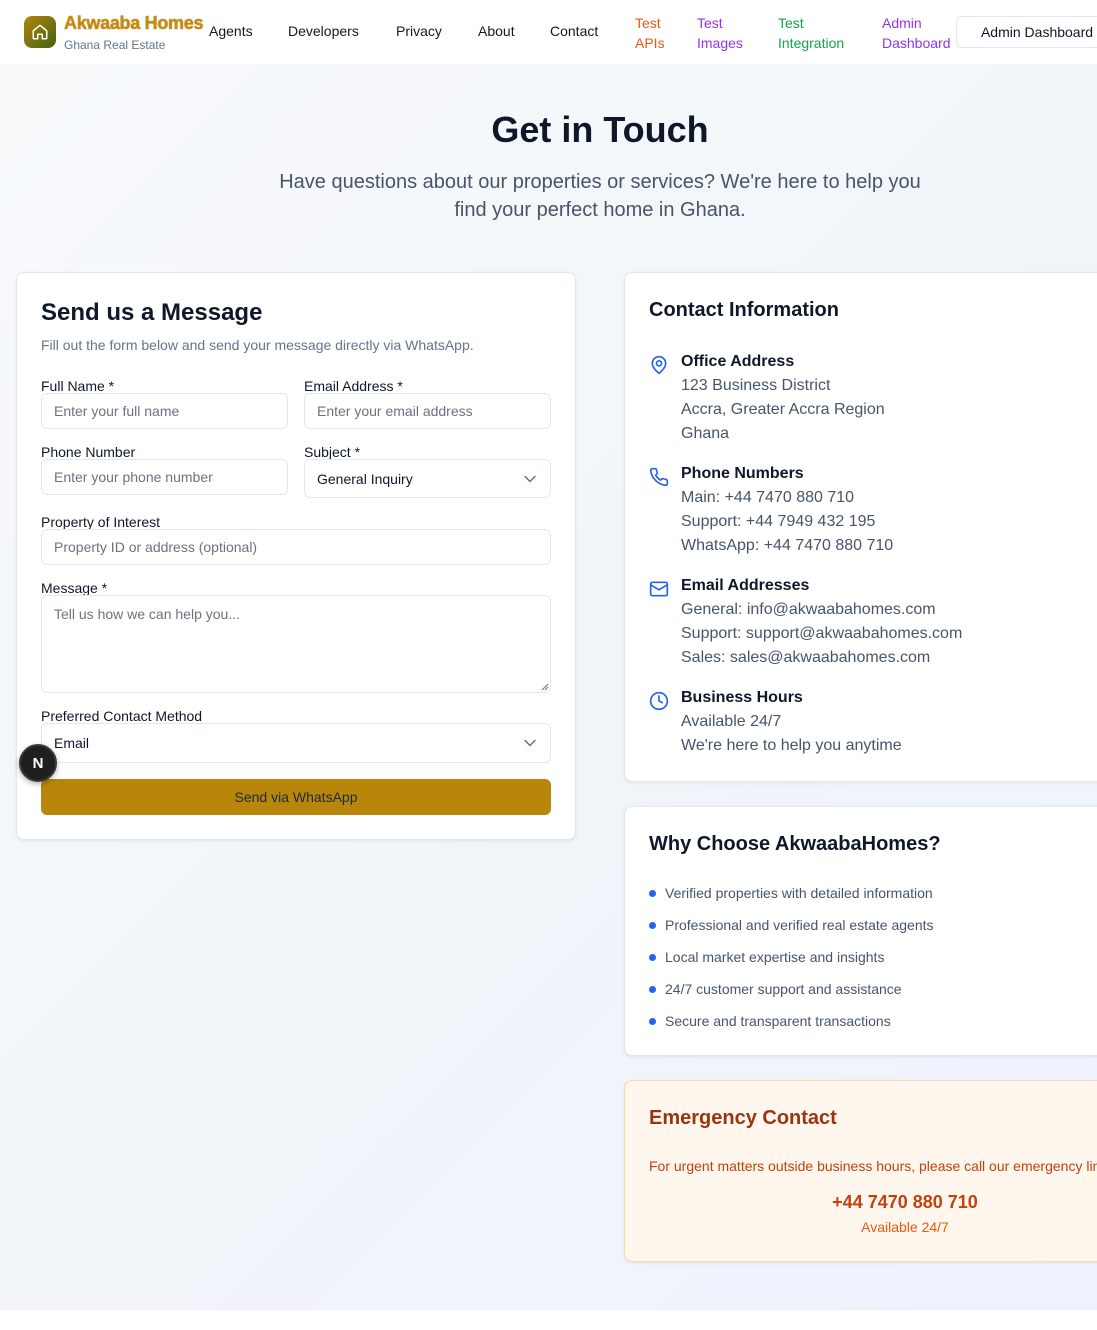 This screenshot has height=1330, width=1097. What do you see at coordinates (756, 385) in the screenshot?
I see `office-address-line: 123 Business District` at bounding box center [756, 385].